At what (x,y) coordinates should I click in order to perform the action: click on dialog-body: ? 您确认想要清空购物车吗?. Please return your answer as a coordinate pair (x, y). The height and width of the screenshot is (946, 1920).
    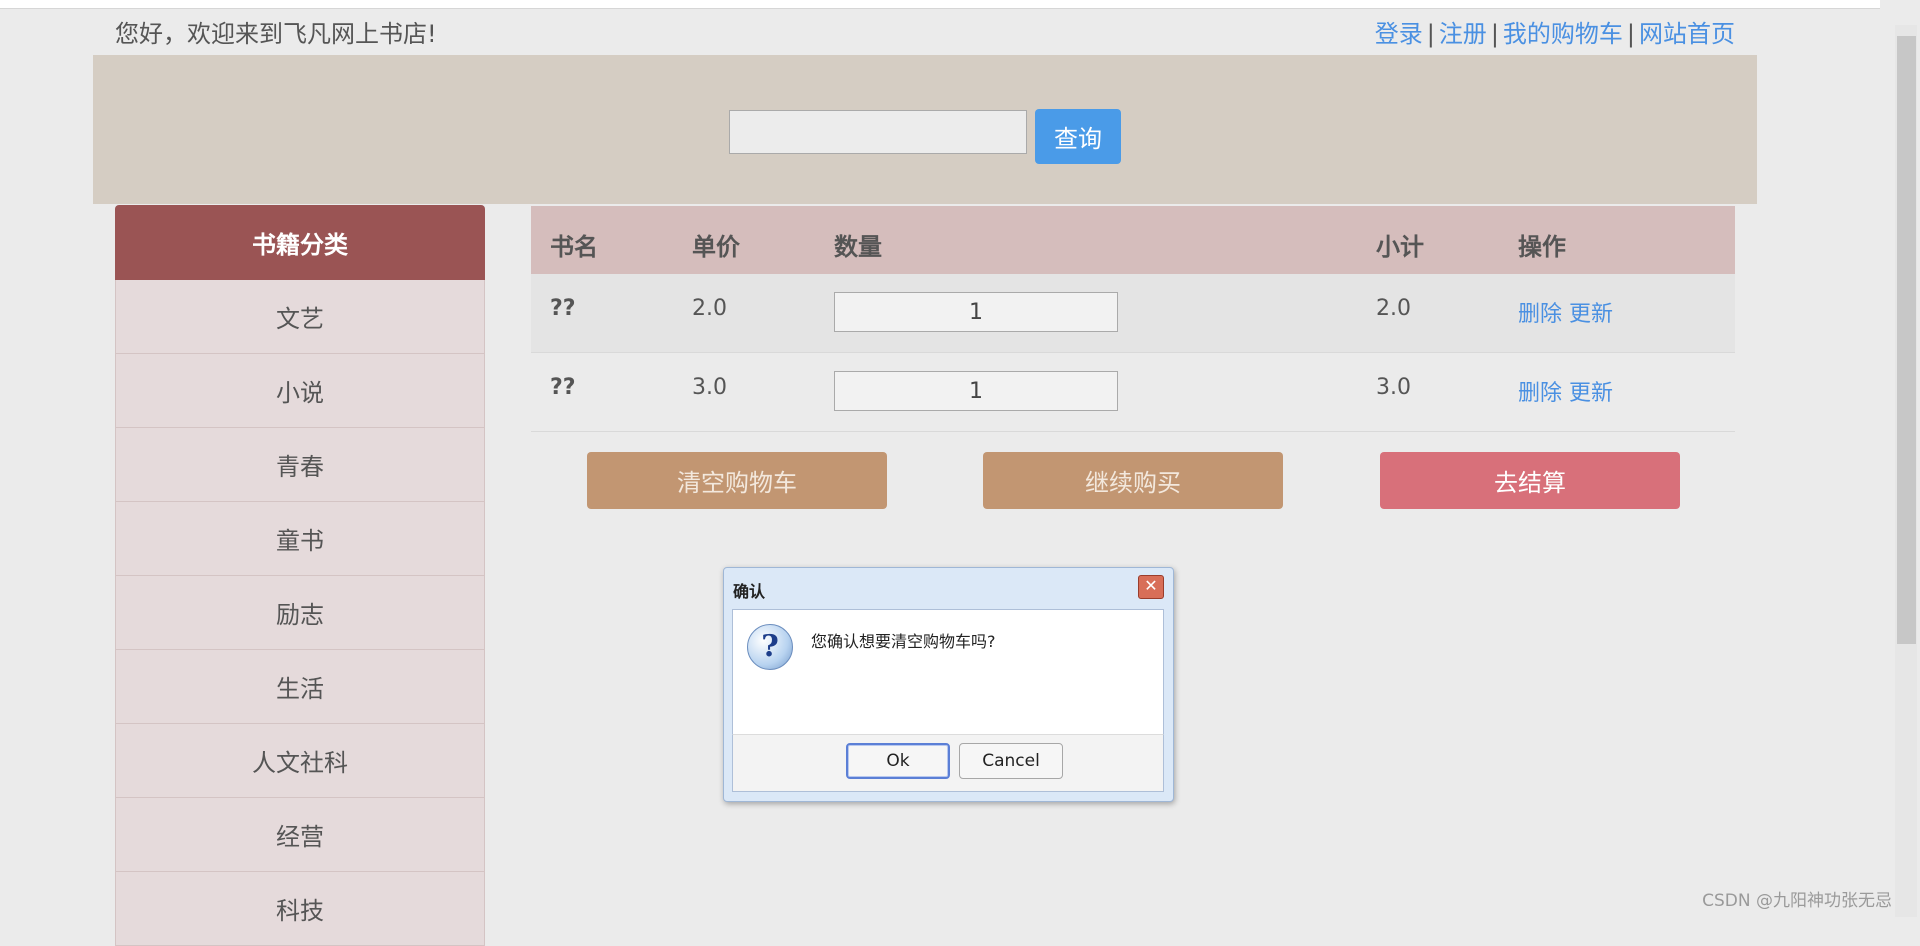
    Looking at the image, I should click on (948, 672).